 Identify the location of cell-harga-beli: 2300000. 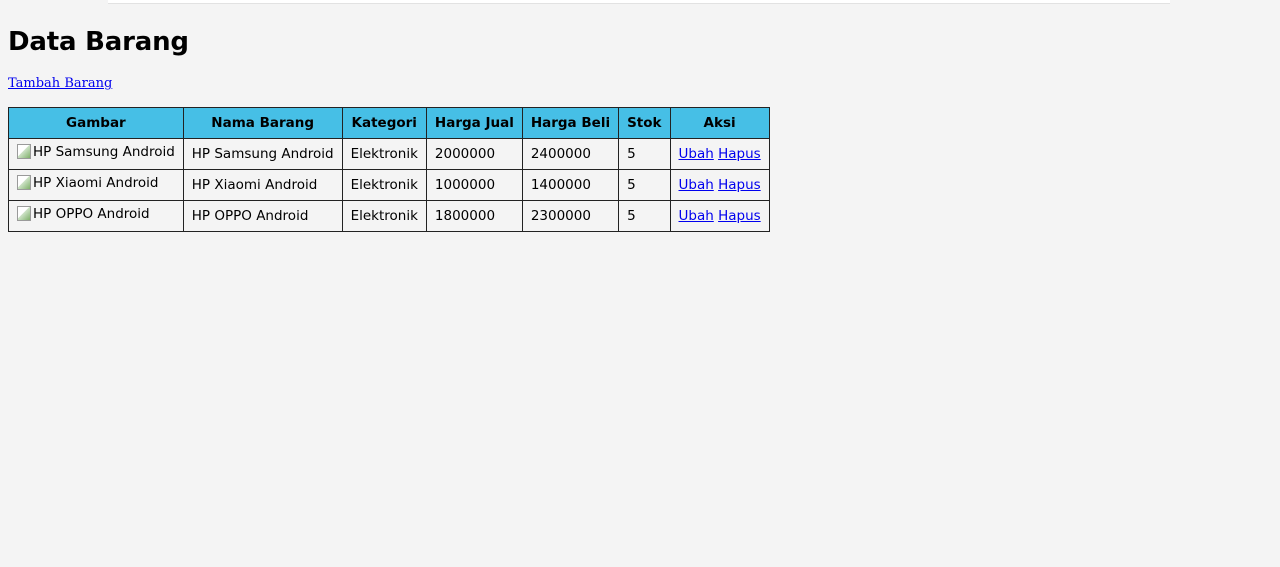
(570, 216).